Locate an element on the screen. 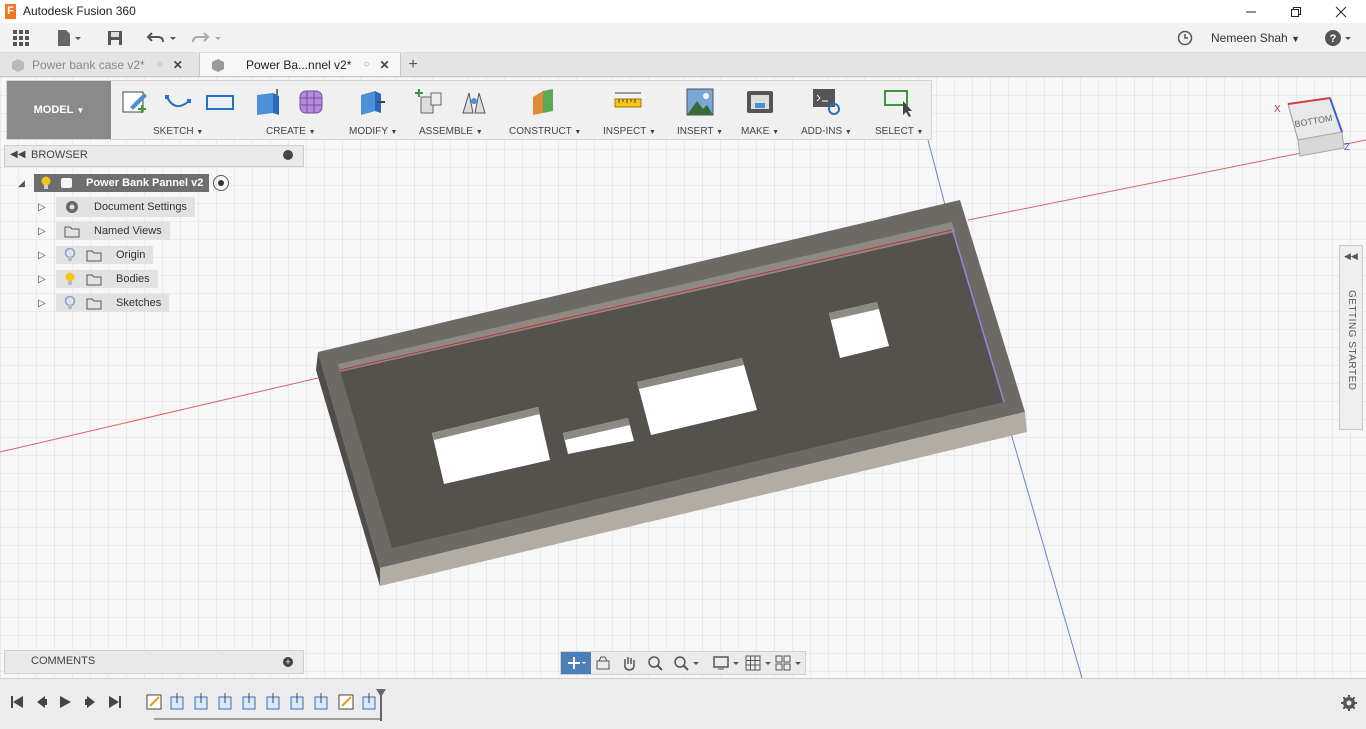 The width and height of the screenshot is (1366, 729). clock-icon is located at coordinates (1185, 37).